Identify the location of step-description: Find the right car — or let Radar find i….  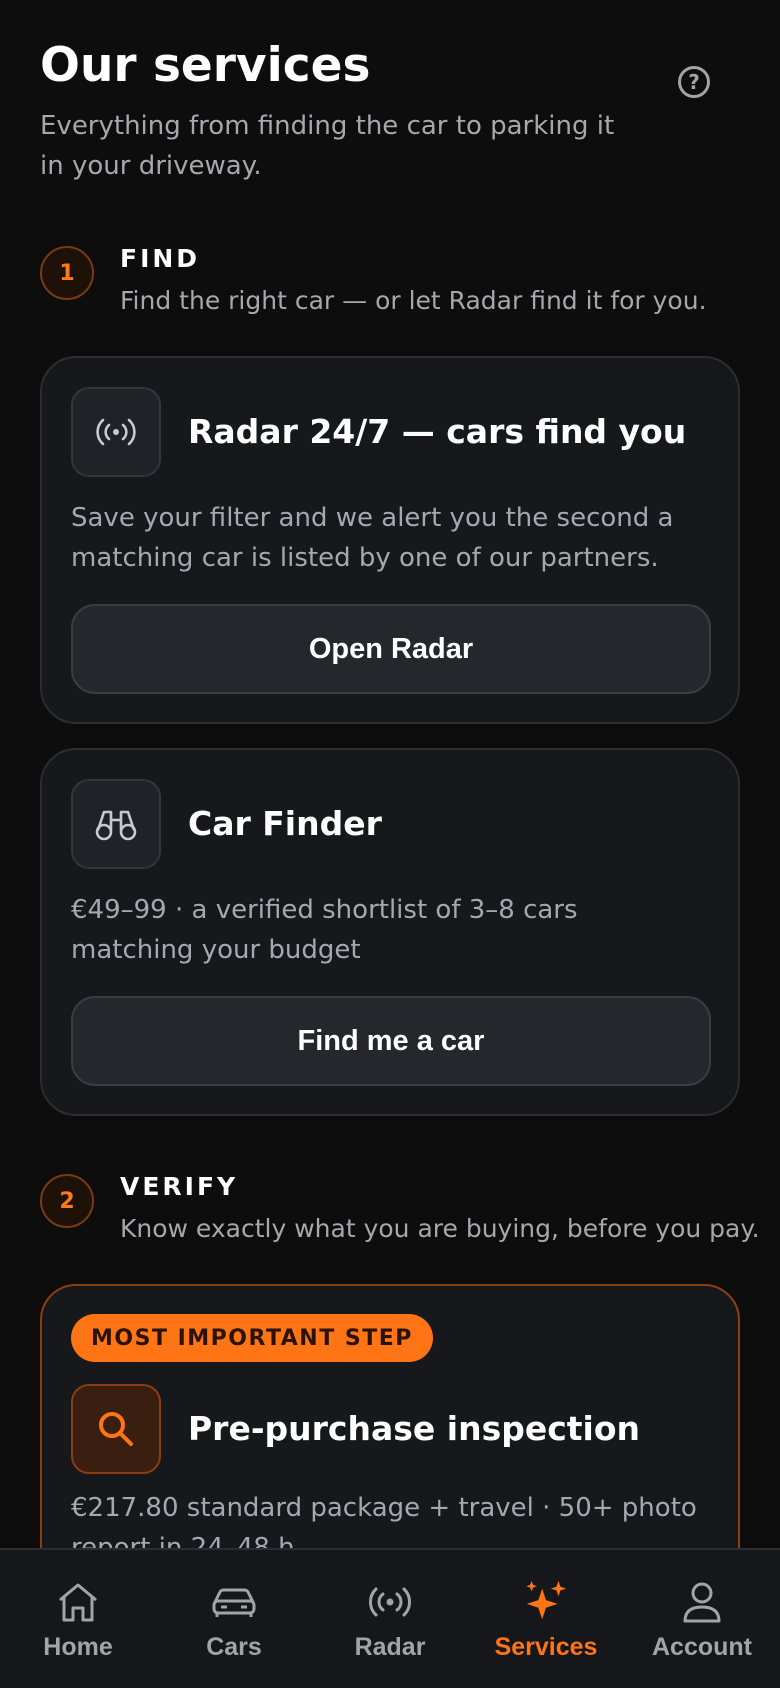
(413, 300).